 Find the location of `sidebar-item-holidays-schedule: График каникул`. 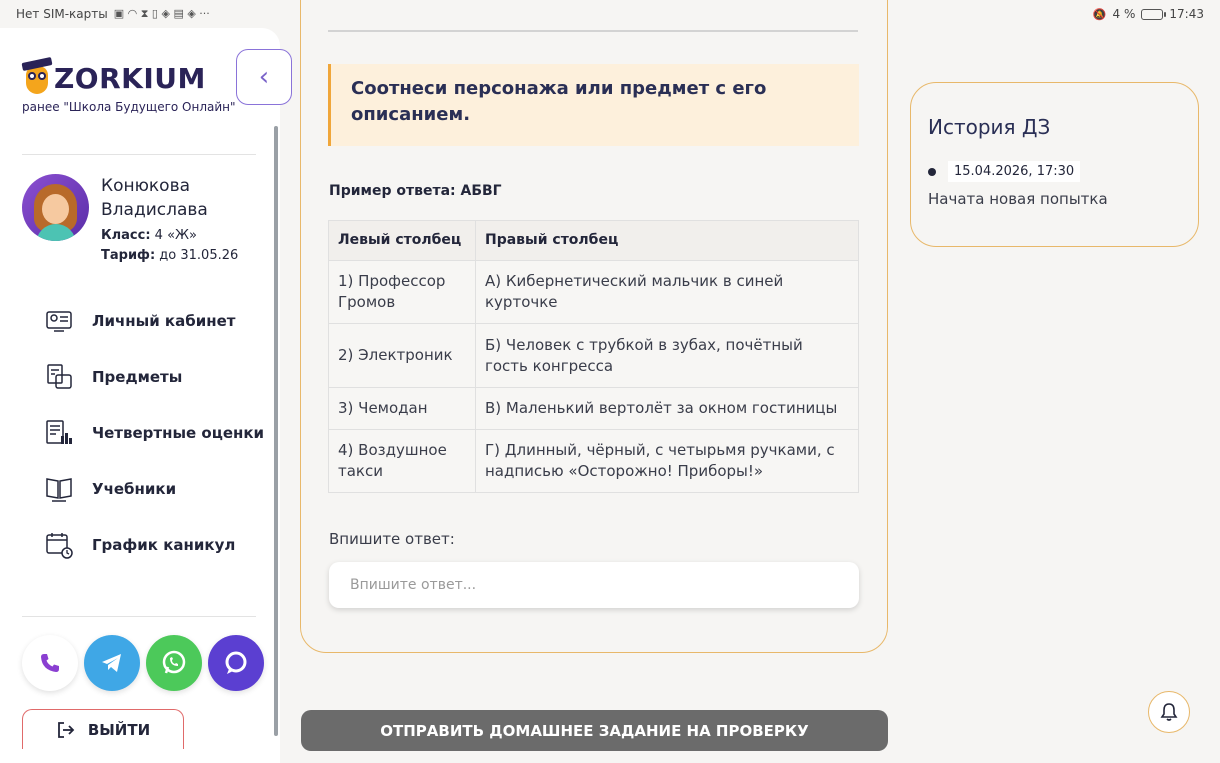

sidebar-item-holidays-schedule: График каникул is located at coordinates (154, 545).